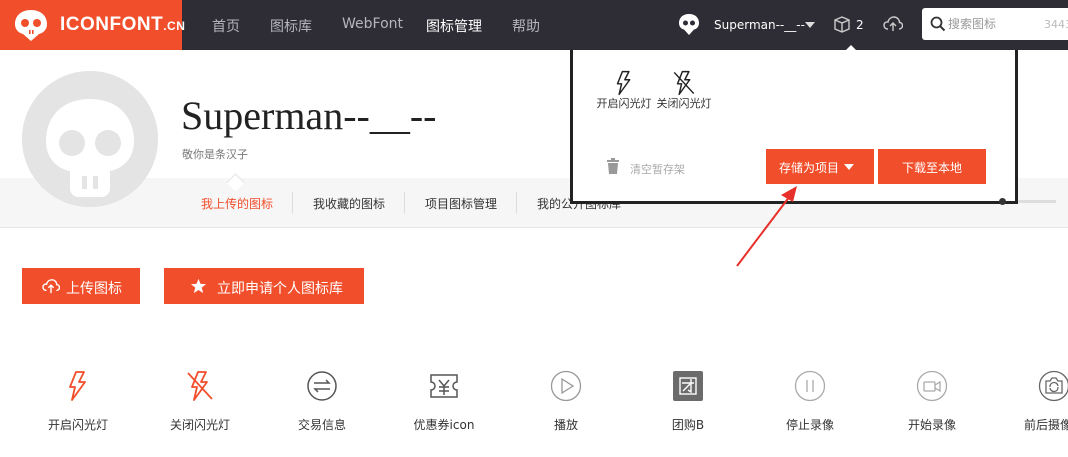  I want to click on cart-item: 关闭闪光灯, so click(684, 92).